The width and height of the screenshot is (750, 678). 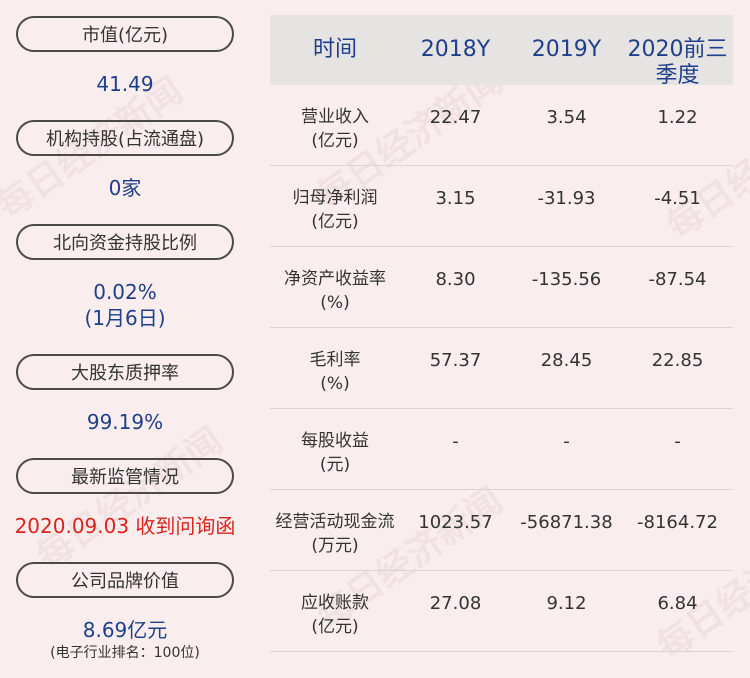 I want to click on northbound-ratio-date: (1月6日), so click(x=125, y=318).